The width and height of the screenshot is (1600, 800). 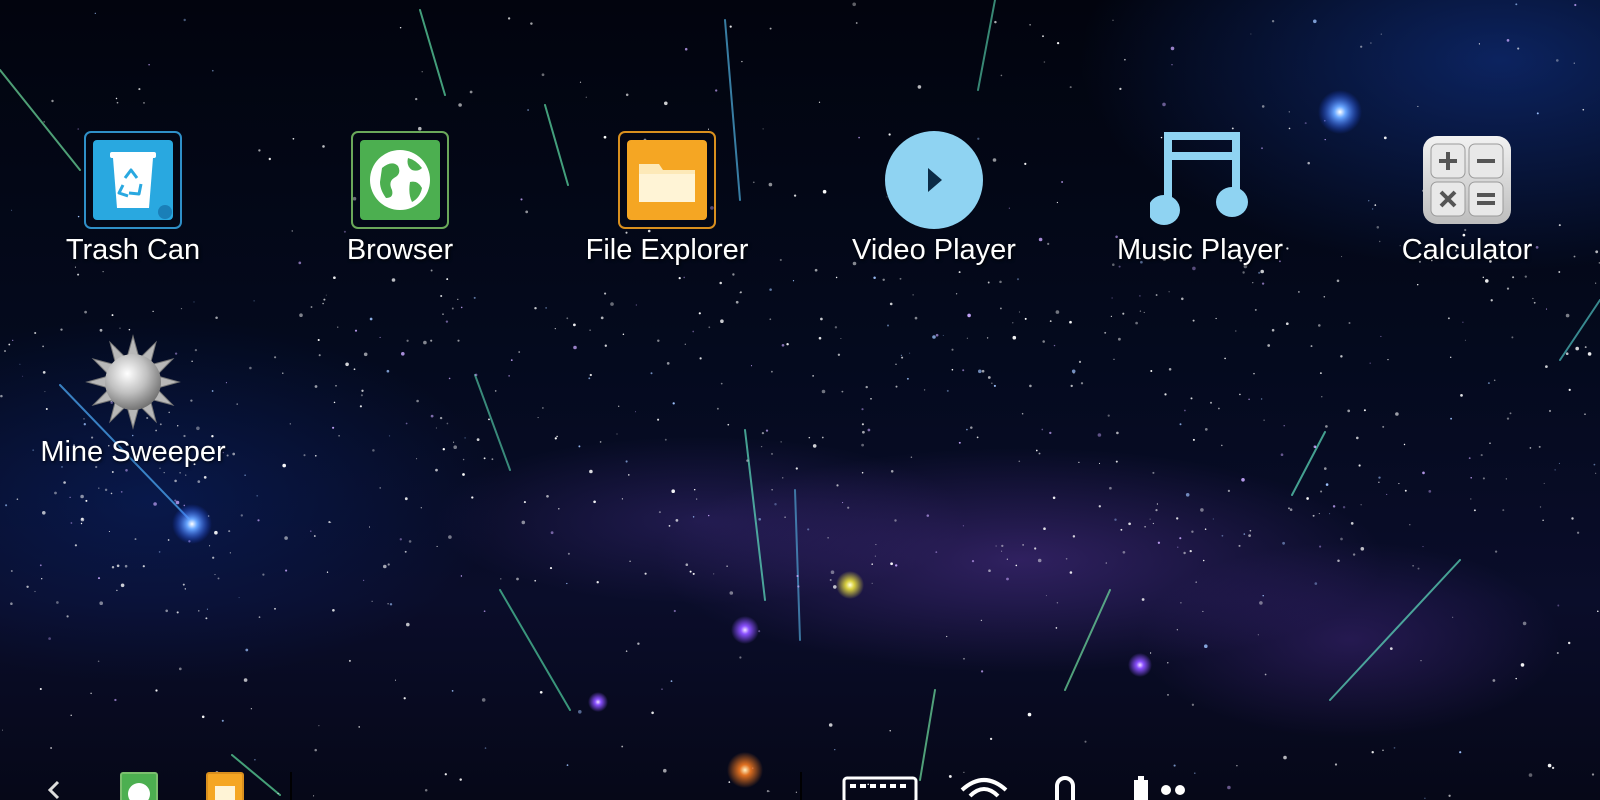 I want to click on desktop-icon-mine-sweeper: Mine Sweeper, so click(x=133, y=401).